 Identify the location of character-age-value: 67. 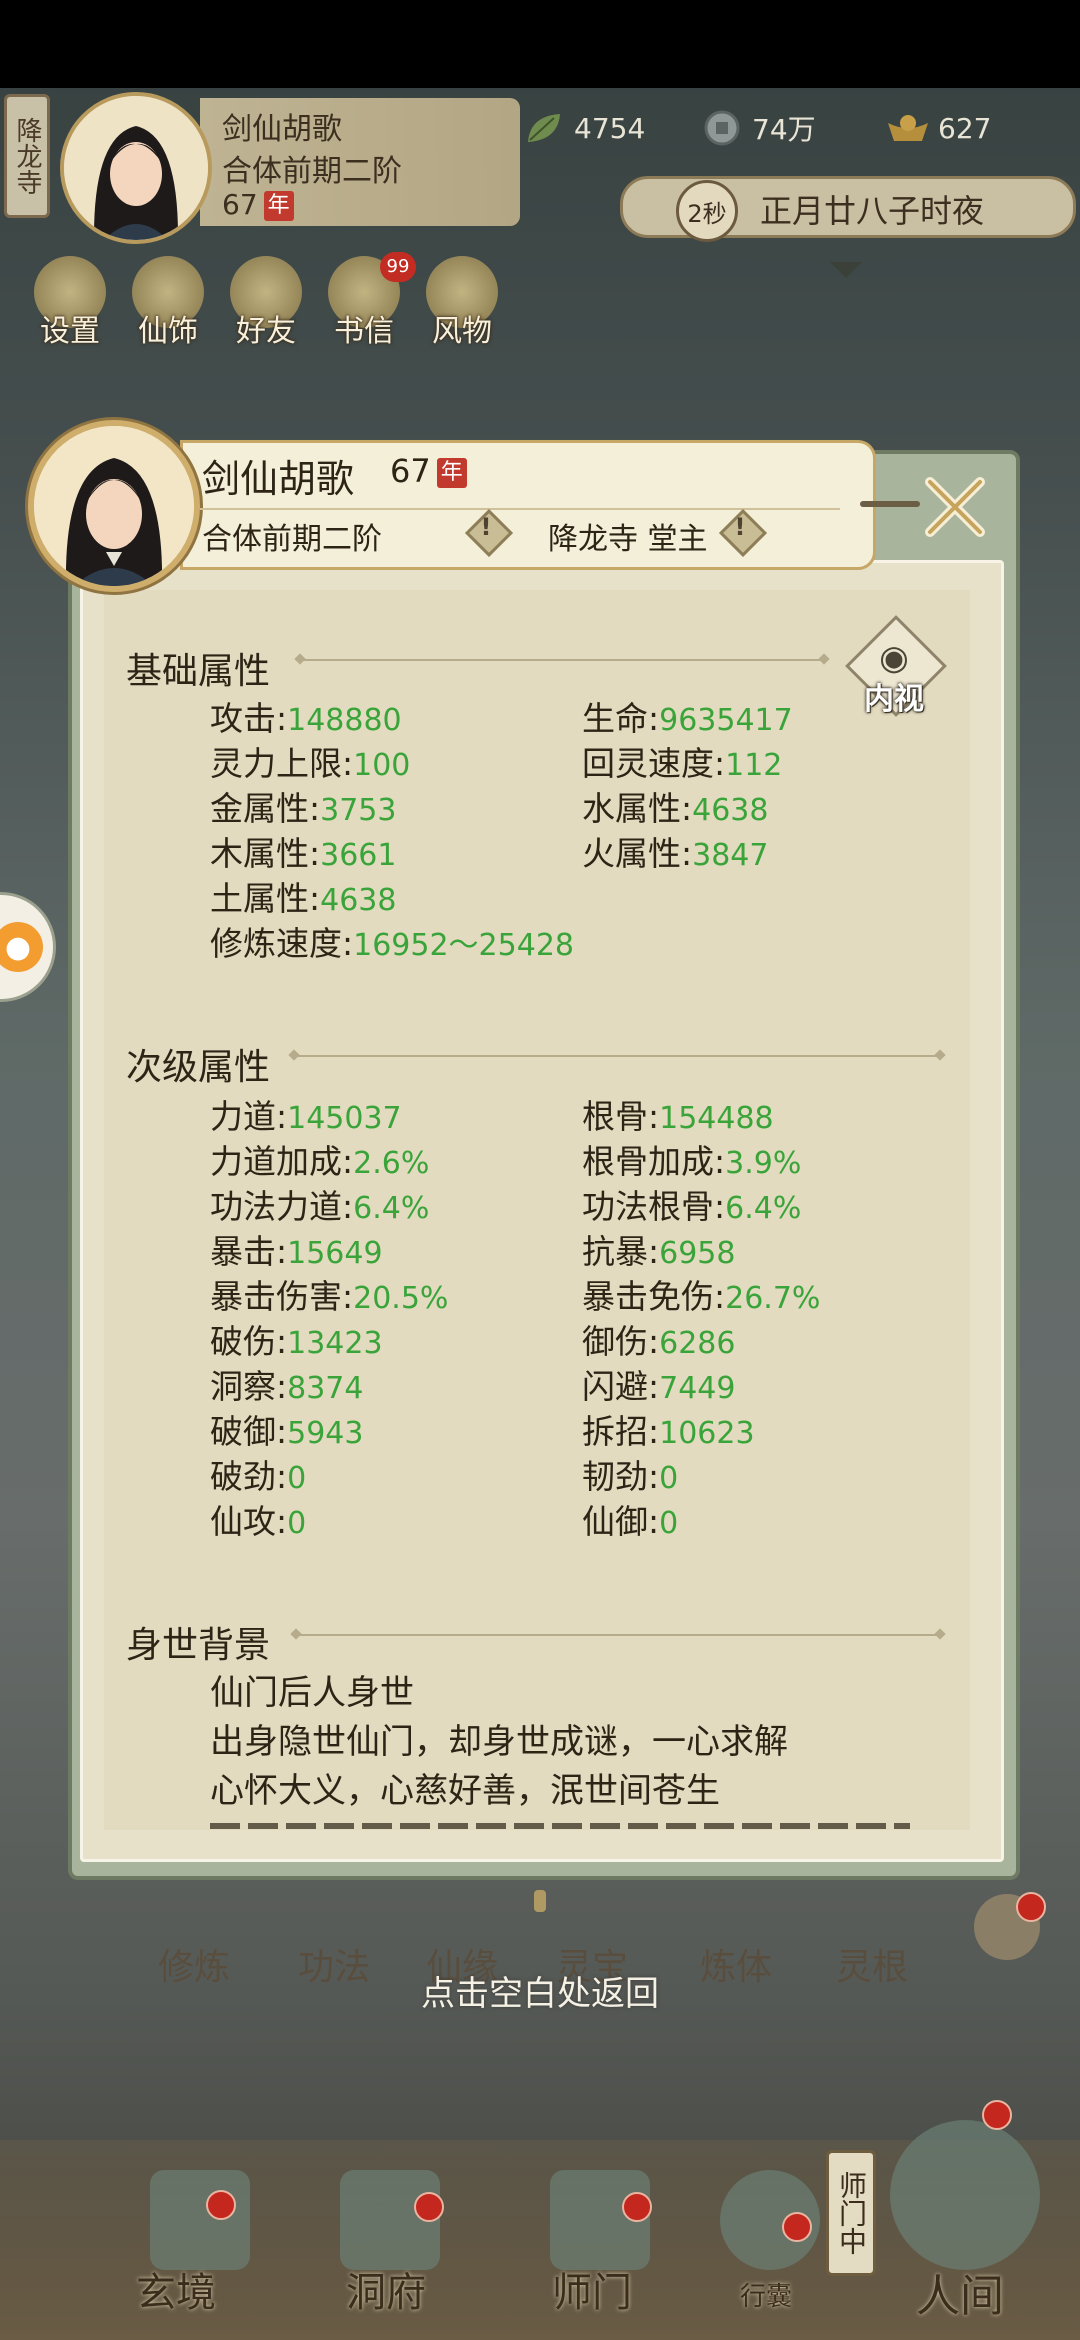
(410, 471).